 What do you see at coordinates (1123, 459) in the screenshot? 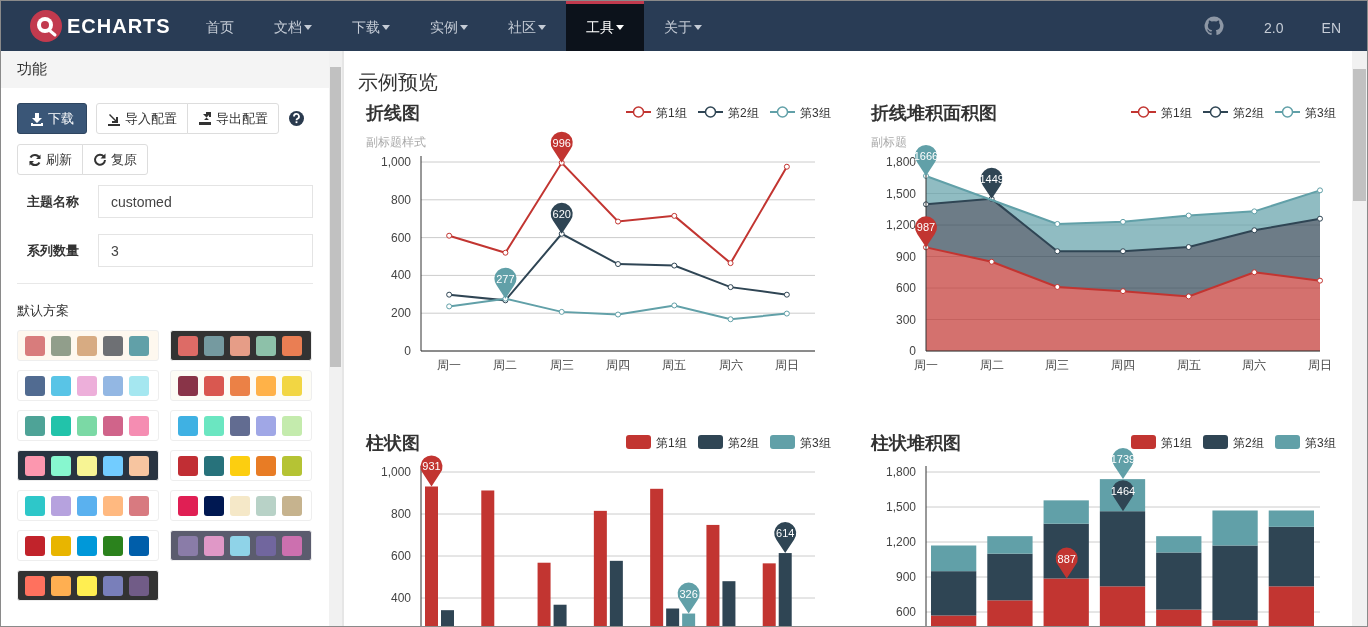
I see `pin-label: 1739` at bounding box center [1123, 459].